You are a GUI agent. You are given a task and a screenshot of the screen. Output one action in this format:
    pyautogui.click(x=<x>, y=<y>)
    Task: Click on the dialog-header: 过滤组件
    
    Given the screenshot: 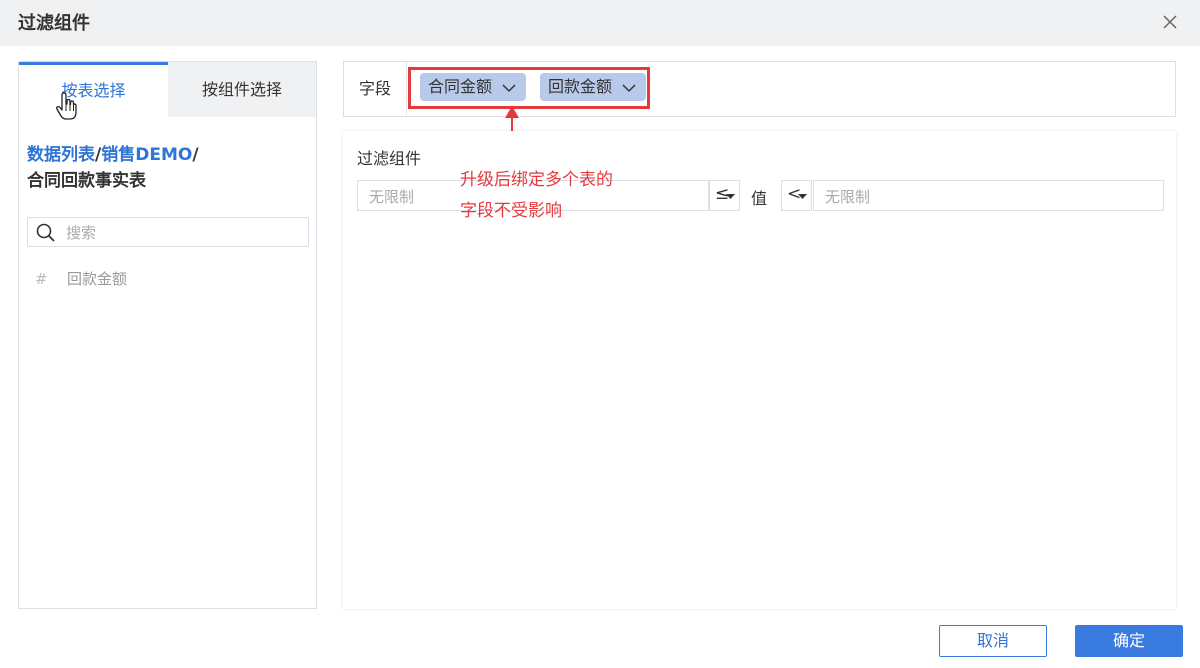 What is the action you would take?
    pyautogui.click(x=600, y=23)
    